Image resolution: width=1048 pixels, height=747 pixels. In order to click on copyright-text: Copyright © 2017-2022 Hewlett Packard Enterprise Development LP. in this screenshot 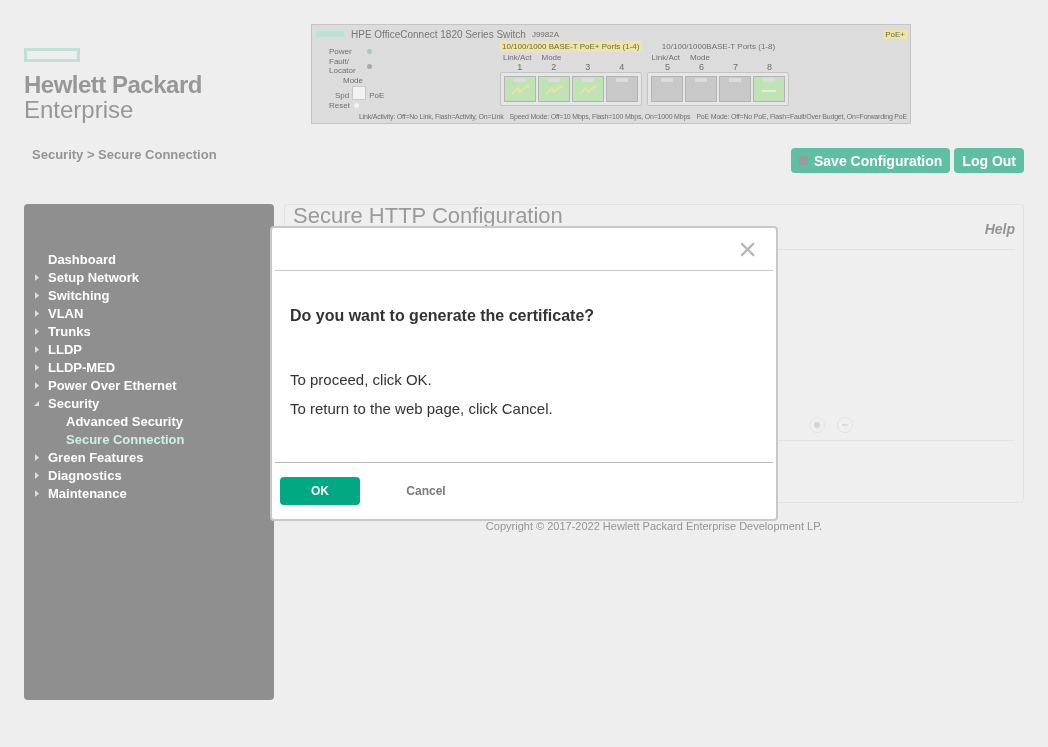, I will do `click(654, 526)`.